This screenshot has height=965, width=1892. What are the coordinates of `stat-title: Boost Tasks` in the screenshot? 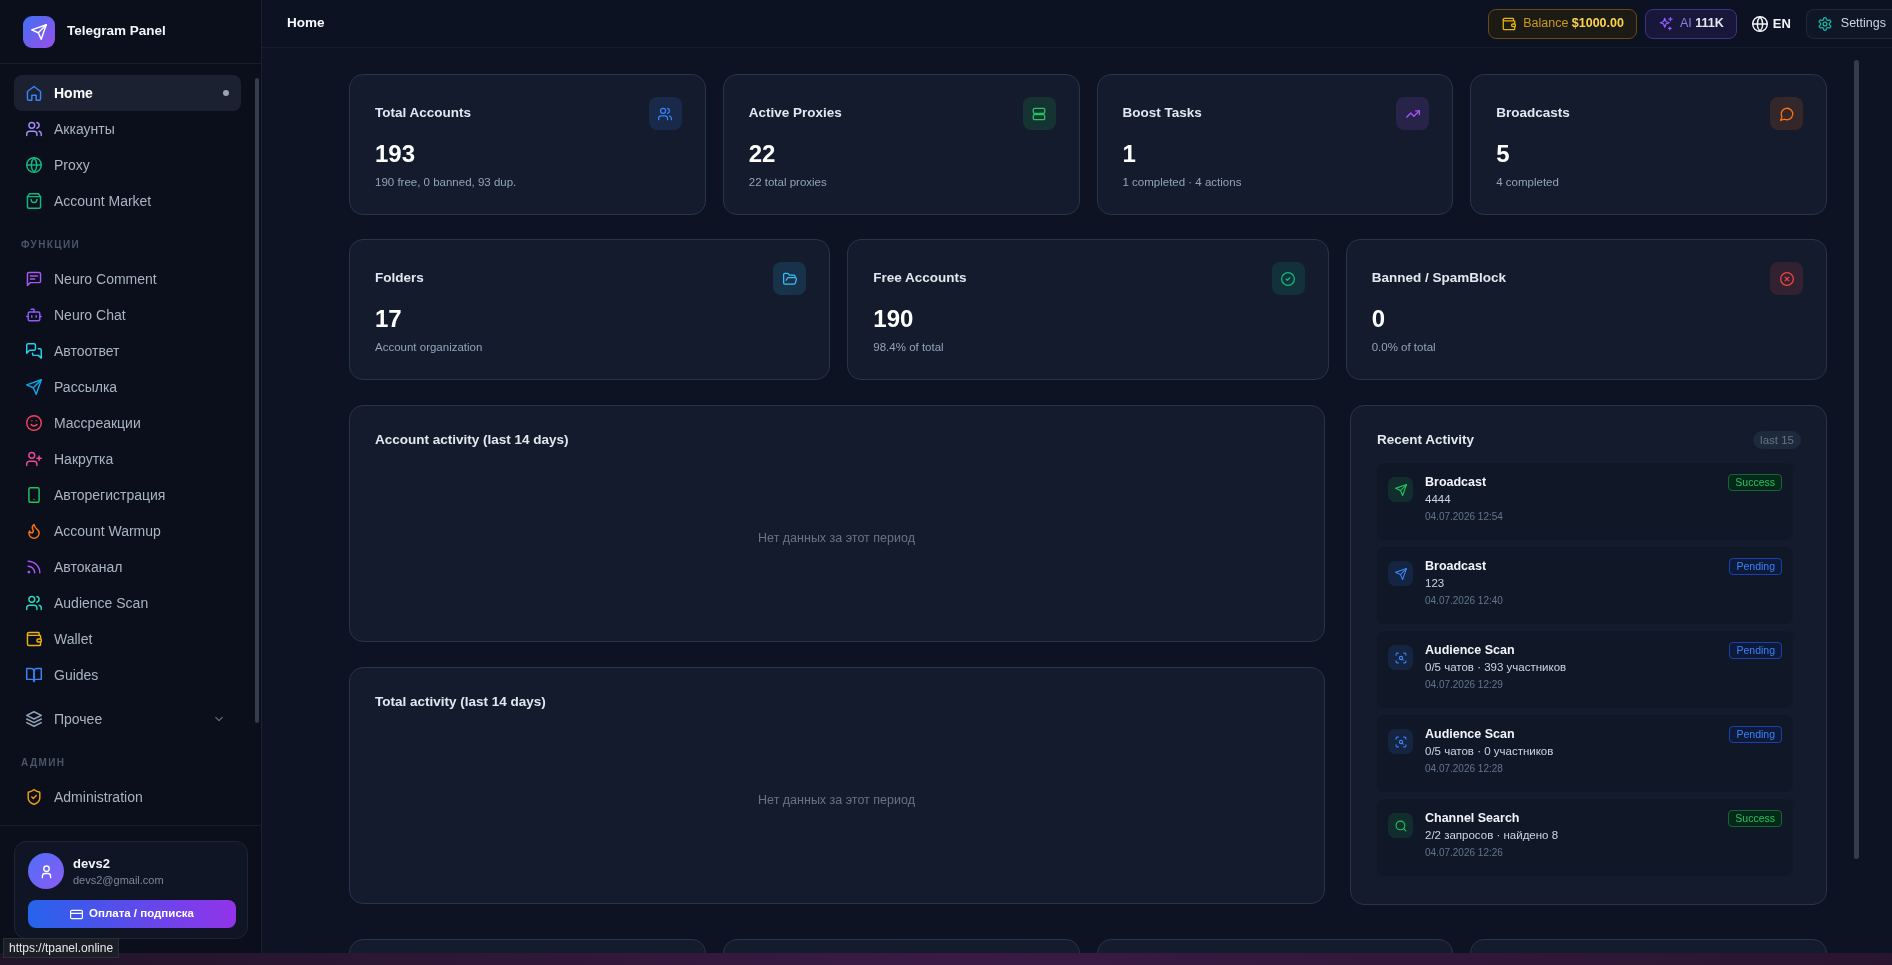 It's located at (1162, 113).